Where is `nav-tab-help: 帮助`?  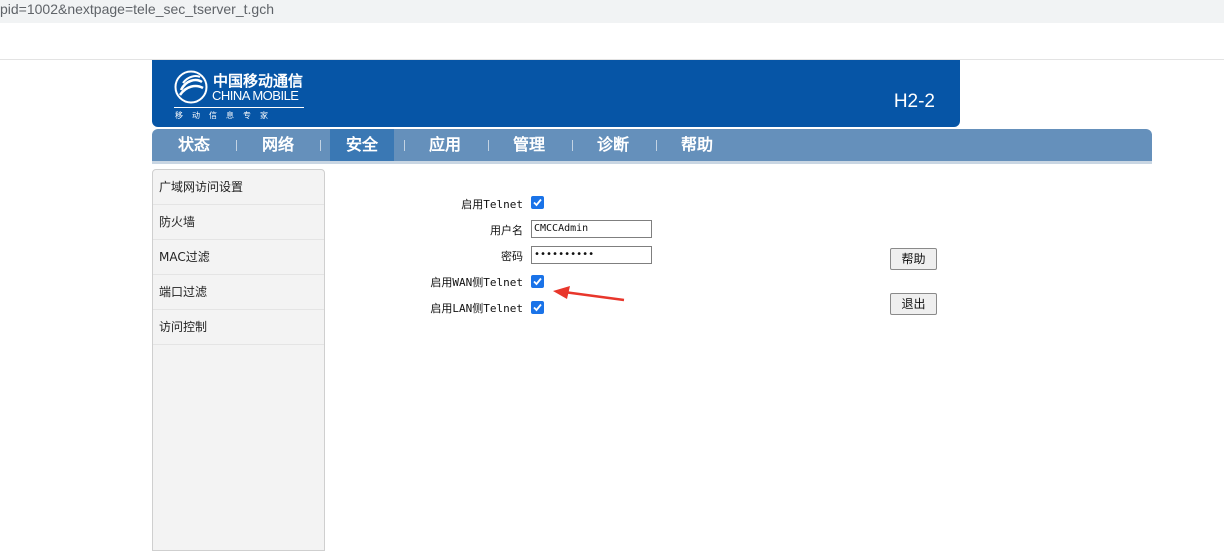 nav-tab-help: 帮助 is located at coordinates (697, 145).